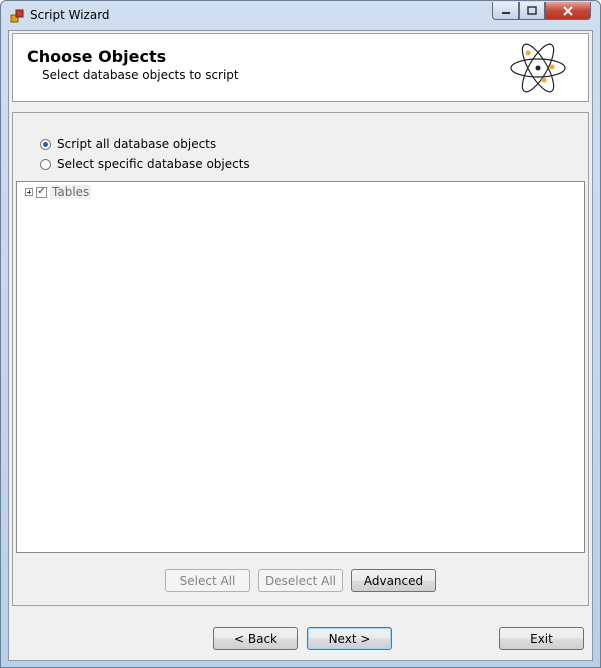 This screenshot has width=601, height=668. What do you see at coordinates (538, 68) in the screenshot?
I see `atom-icon` at bounding box center [538, 68].